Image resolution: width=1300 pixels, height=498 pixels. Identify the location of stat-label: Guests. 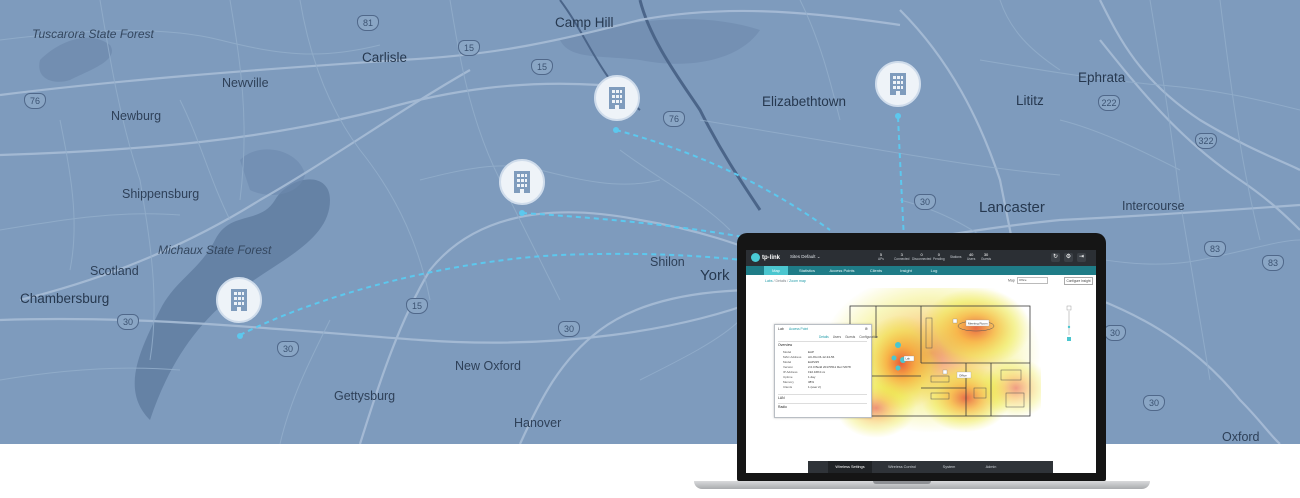
(986, 259).